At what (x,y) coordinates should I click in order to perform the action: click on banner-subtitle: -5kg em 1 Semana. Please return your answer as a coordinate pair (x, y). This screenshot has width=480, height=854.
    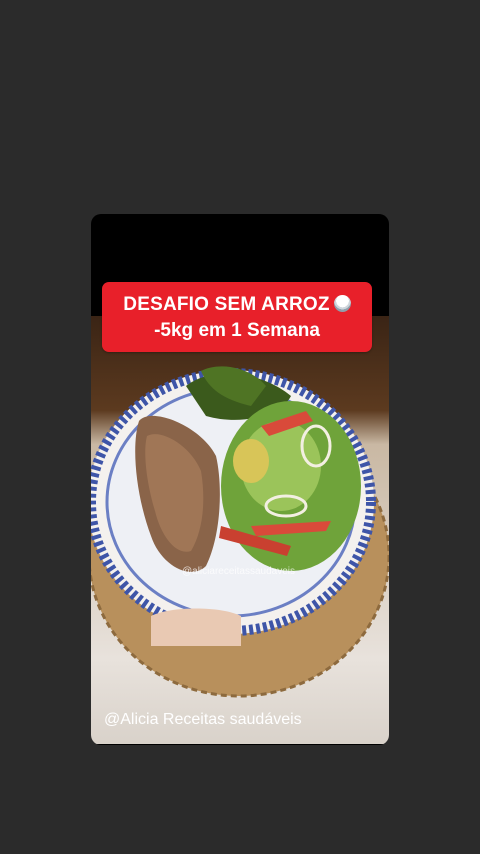
    Looking at the image, I should click on (237, 330).